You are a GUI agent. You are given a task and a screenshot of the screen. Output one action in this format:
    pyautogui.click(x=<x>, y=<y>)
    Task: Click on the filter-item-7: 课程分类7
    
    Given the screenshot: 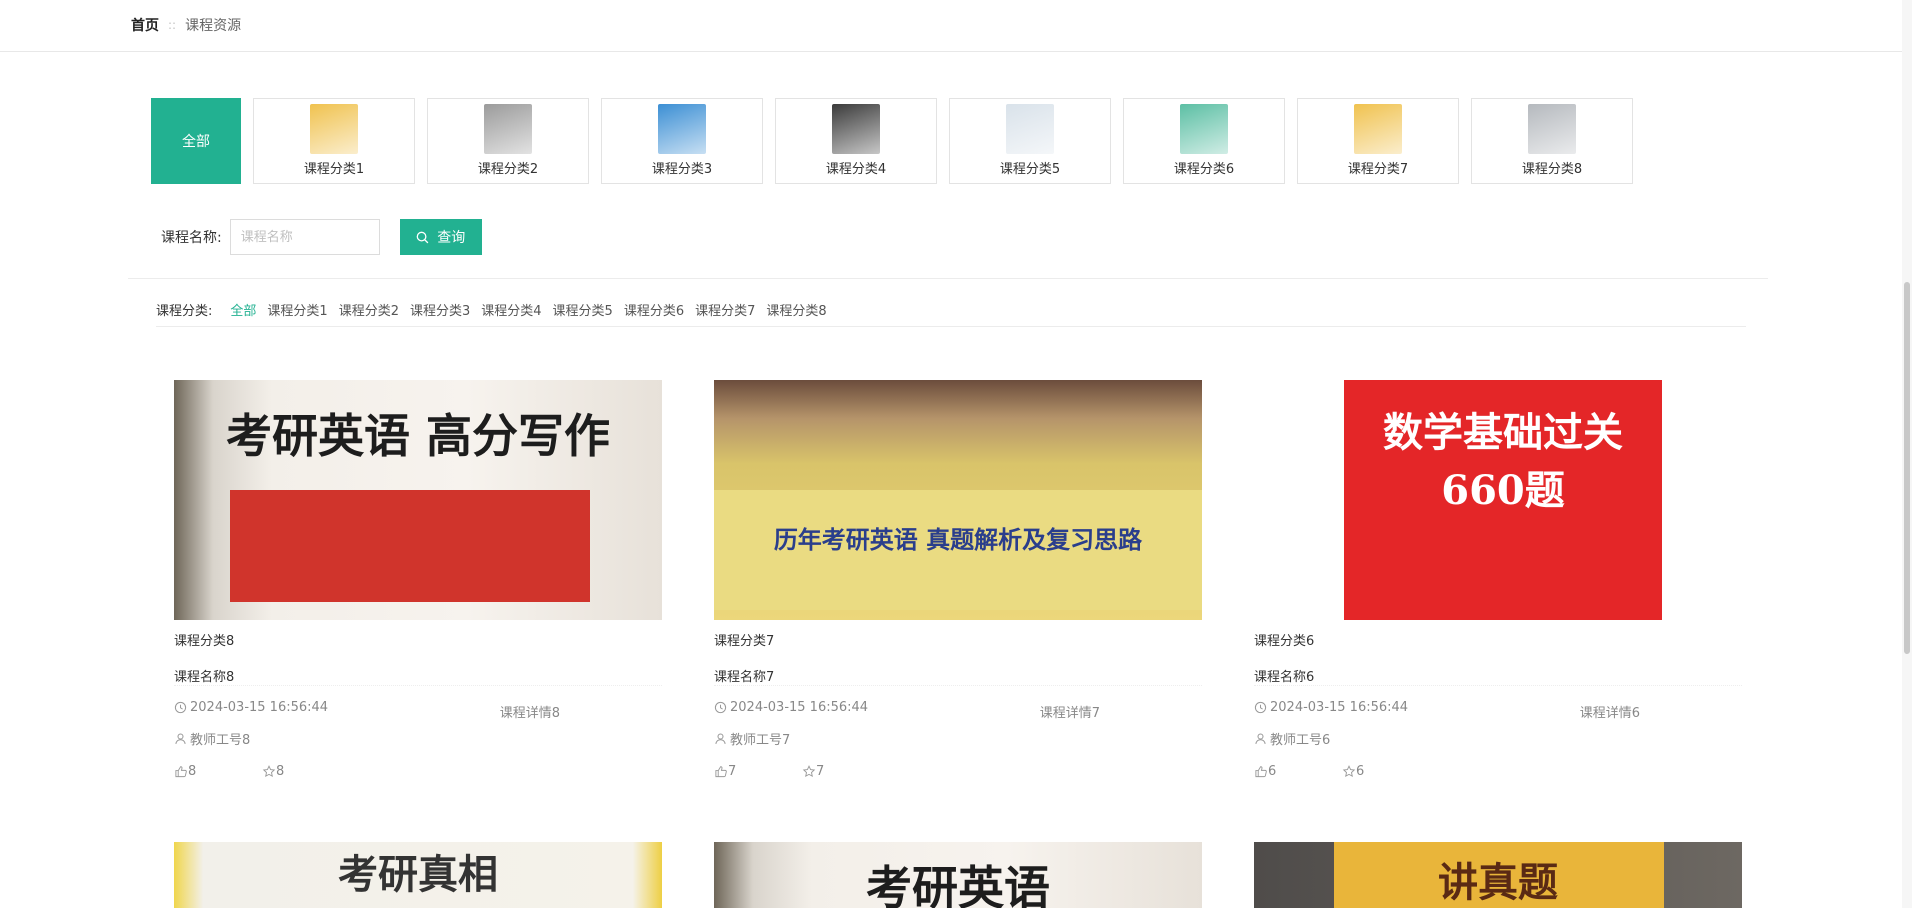 What is the action you would take?
    pyautogui.click(x=725, y=309)
    